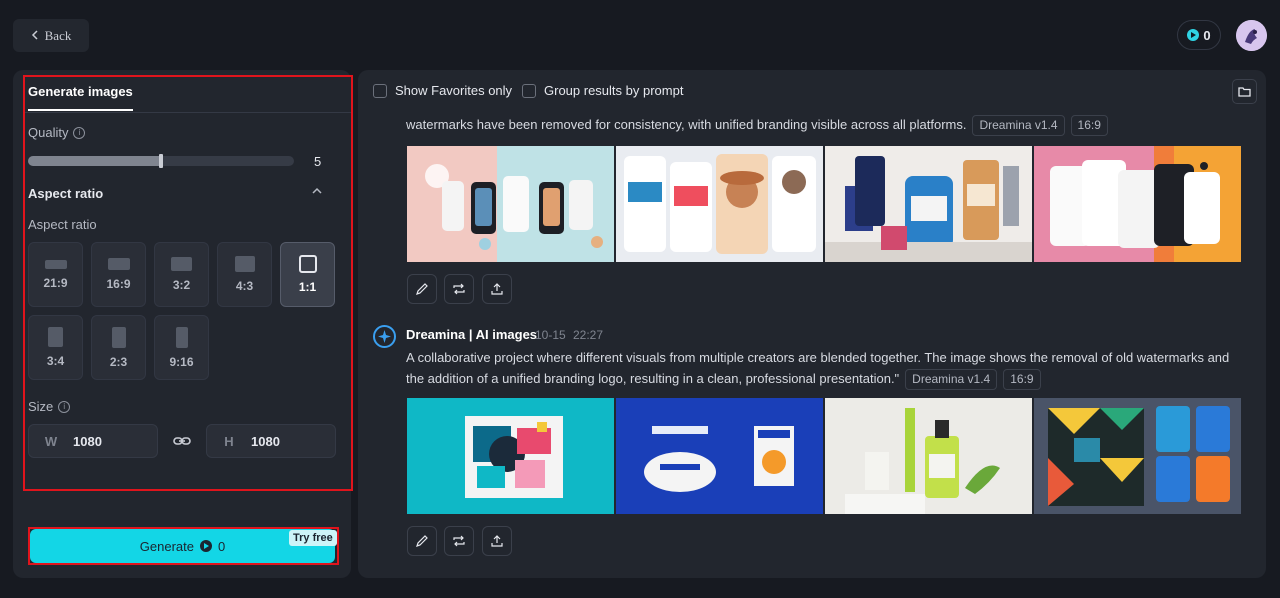 Image resolution: width=1280 pixels, height=598 pixels. I want to click on ratio-option-9-16: 9:16, so click(181, 347).